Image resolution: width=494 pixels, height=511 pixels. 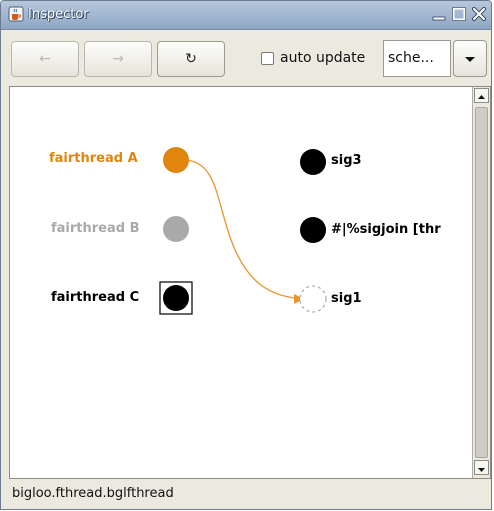 I want to click on refresh-icon: ↻, so click(x=191, y=59).